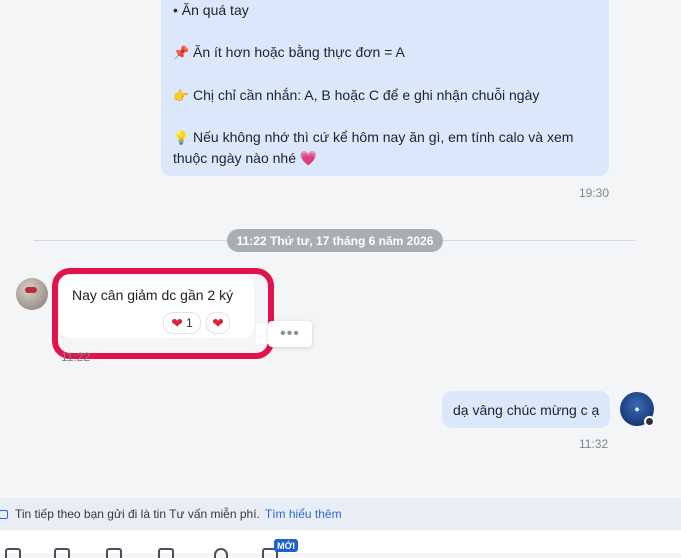 The height and width of the screenshot is (558, 681). I want to click on outgoing-message-bubble: dạ vâng chúc mừng c ạ, so click(526, 409).